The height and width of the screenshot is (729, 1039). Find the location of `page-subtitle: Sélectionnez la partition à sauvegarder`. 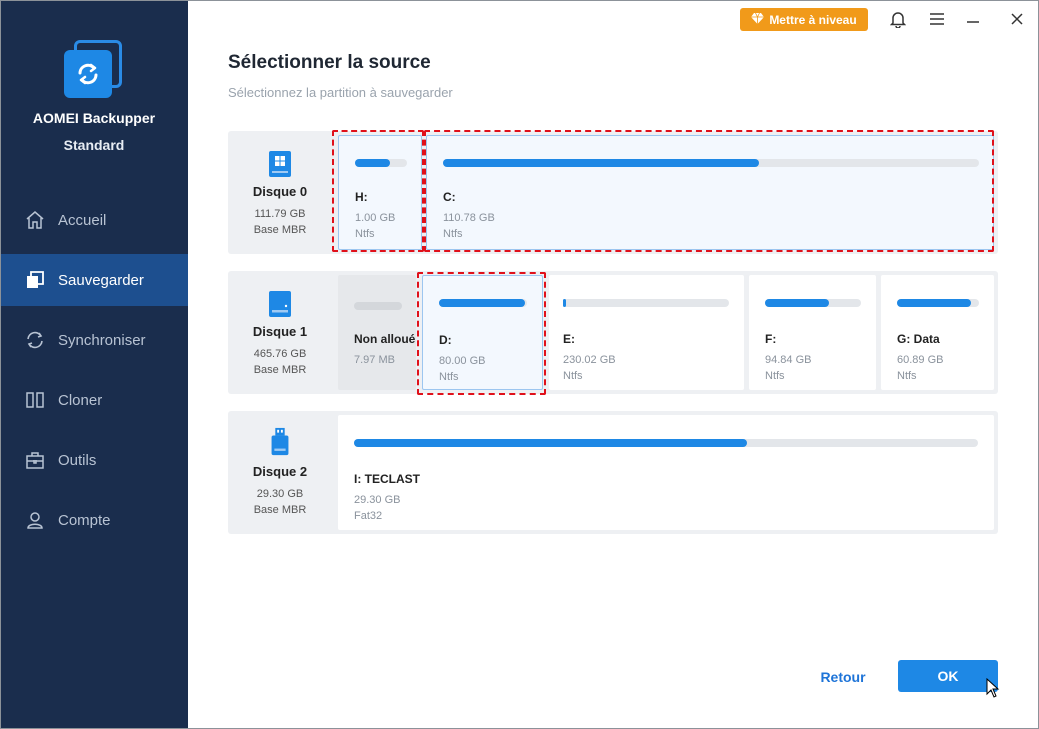

page-subtitle: Sélectionnez la partition à sauvegarder is located at coordinates (340, 92).